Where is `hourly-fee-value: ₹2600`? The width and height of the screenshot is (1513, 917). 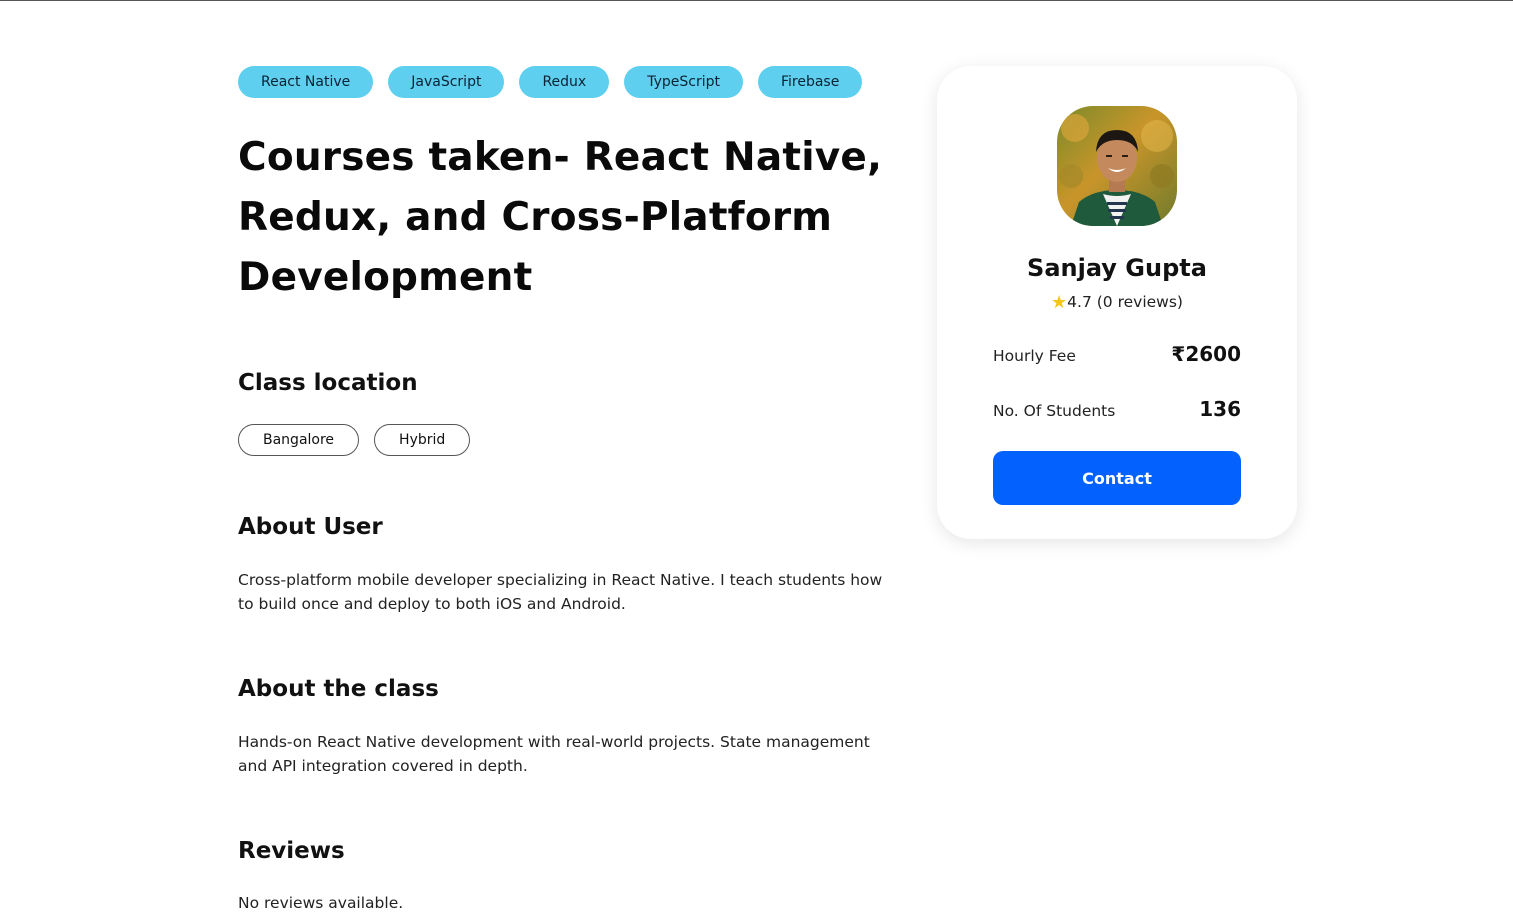 hourly-fee-value: ₹2600 is located at coordinates (1206, 354).